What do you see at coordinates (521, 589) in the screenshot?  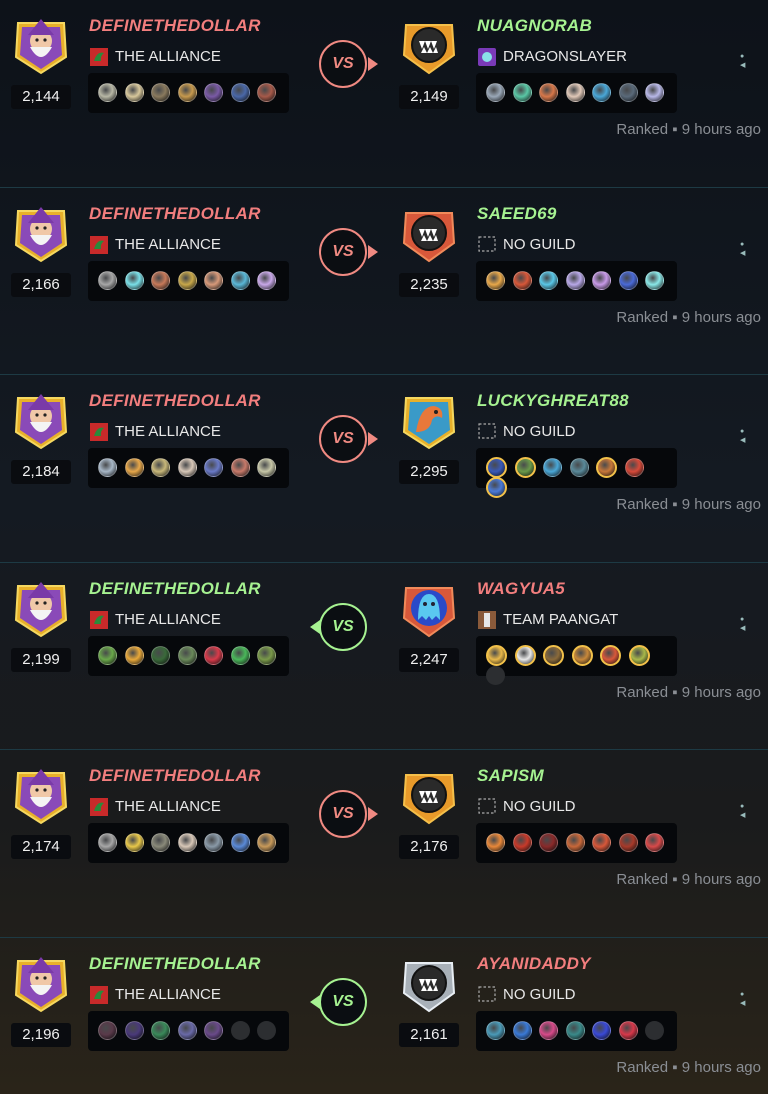 I see `right-player-name: WAGYUA5` at bounding box center [521, 589].